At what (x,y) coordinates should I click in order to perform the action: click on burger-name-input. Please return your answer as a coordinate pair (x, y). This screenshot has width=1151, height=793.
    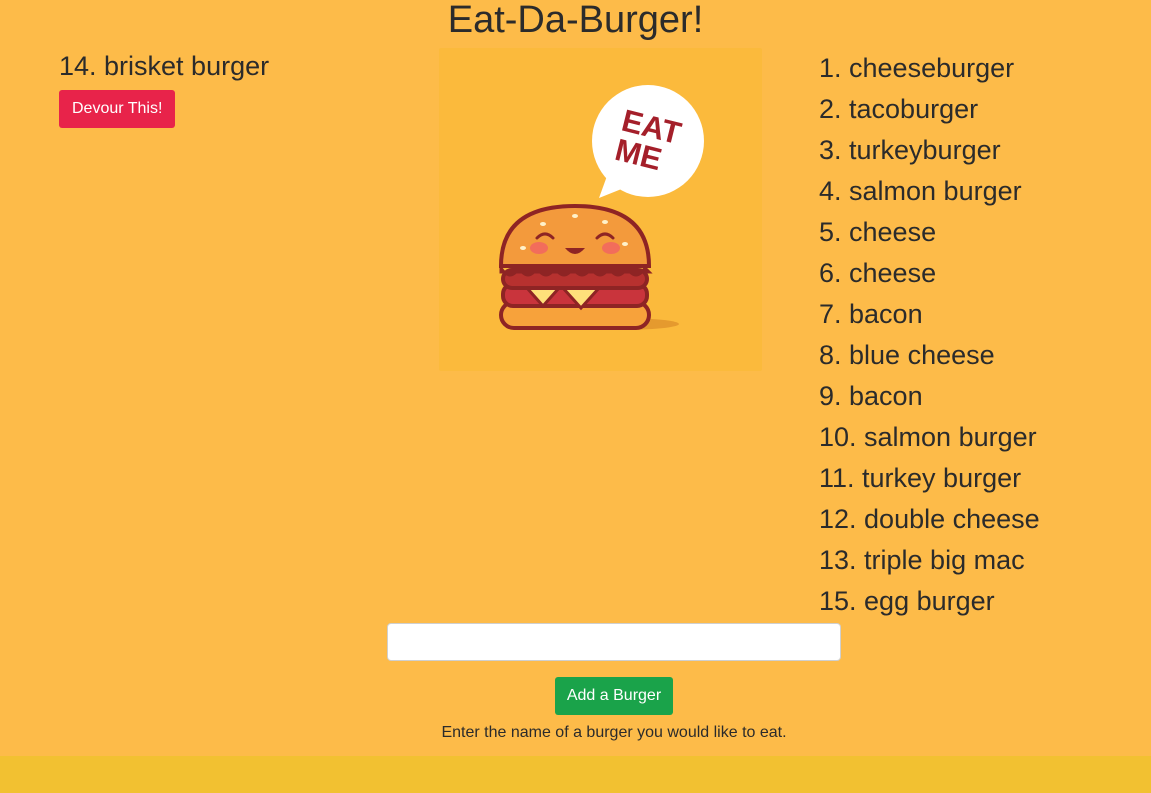
    Looking at the image, I should click on (614, 642).